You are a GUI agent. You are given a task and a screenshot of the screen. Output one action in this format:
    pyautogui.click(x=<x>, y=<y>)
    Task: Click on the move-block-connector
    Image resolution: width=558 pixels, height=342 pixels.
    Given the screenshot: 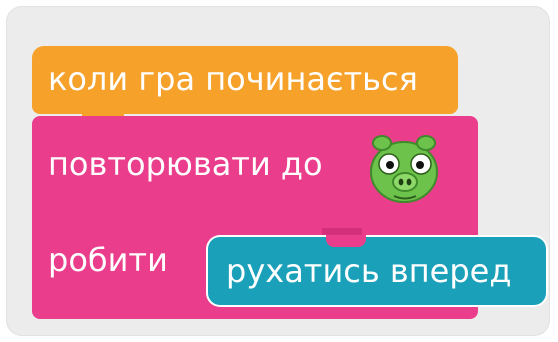 What is the action you would take?
    pyautogui.click(x=346, y=241)
    